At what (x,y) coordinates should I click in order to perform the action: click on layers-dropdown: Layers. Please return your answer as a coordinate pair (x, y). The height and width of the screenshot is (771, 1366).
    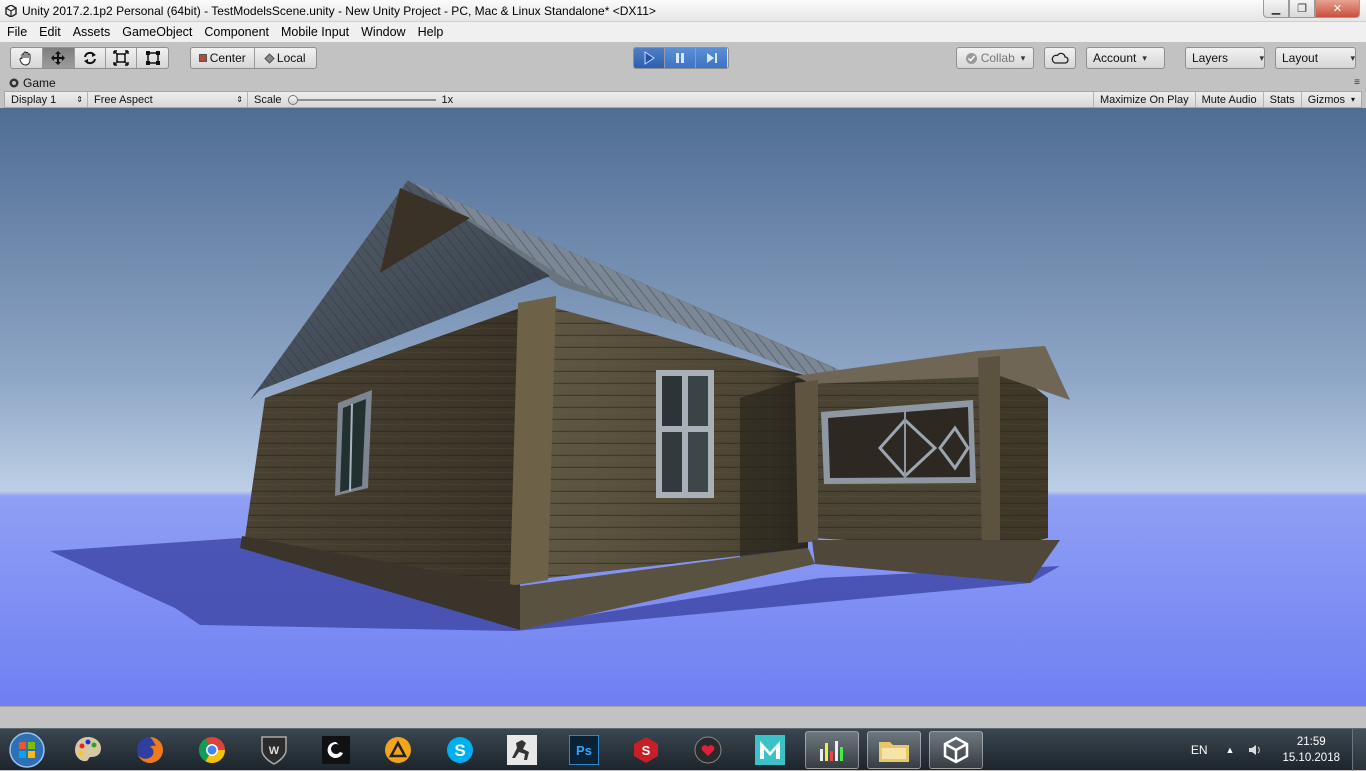
    Looking at the image, I should click on (1225, 58).